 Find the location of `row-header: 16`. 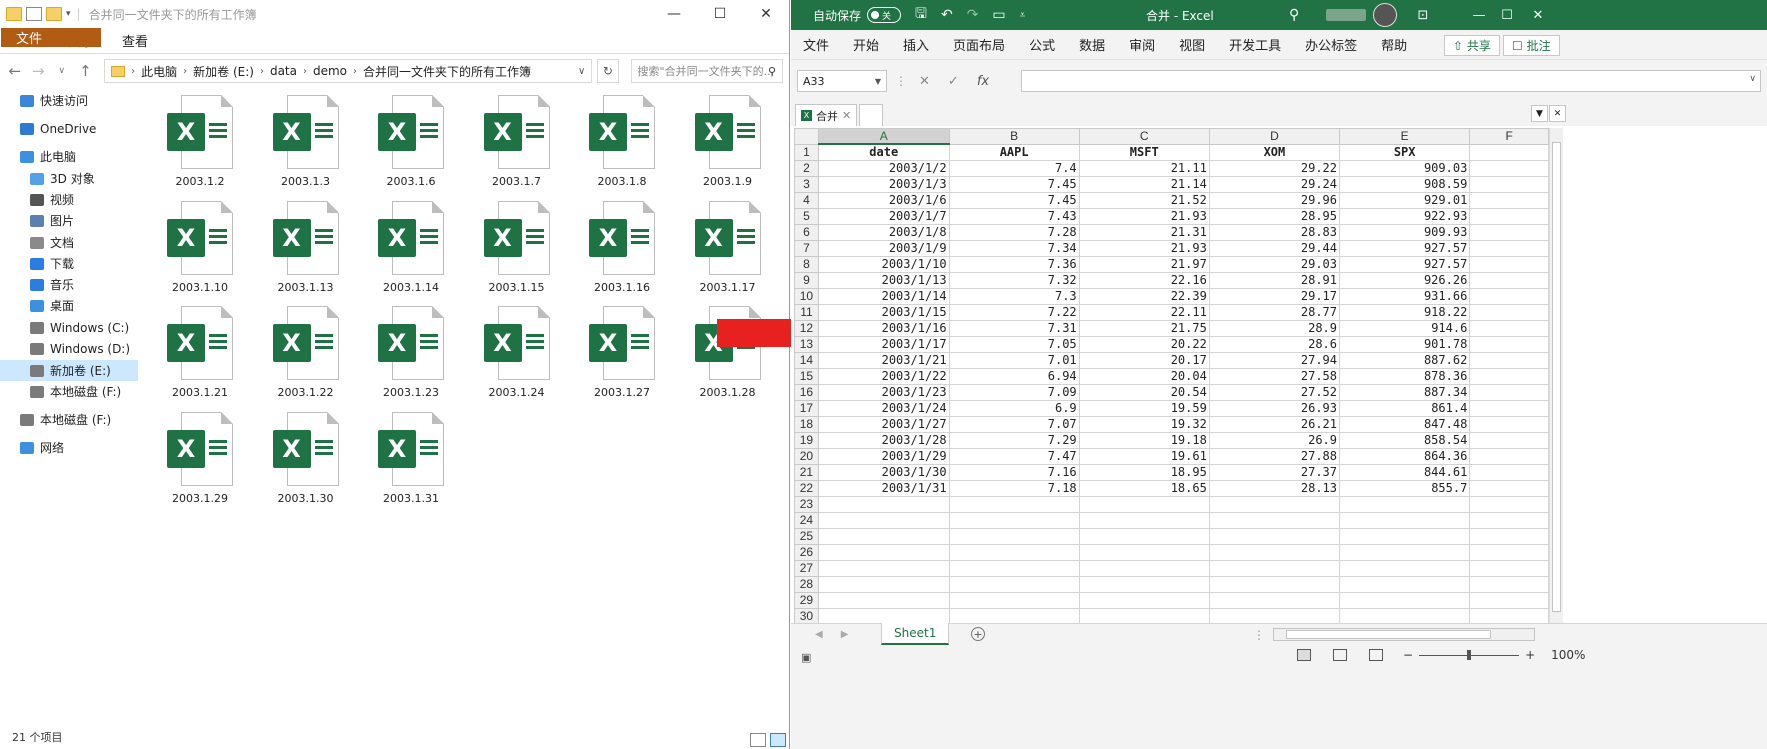

row-header: 16 is located at coordinates (806, 392).